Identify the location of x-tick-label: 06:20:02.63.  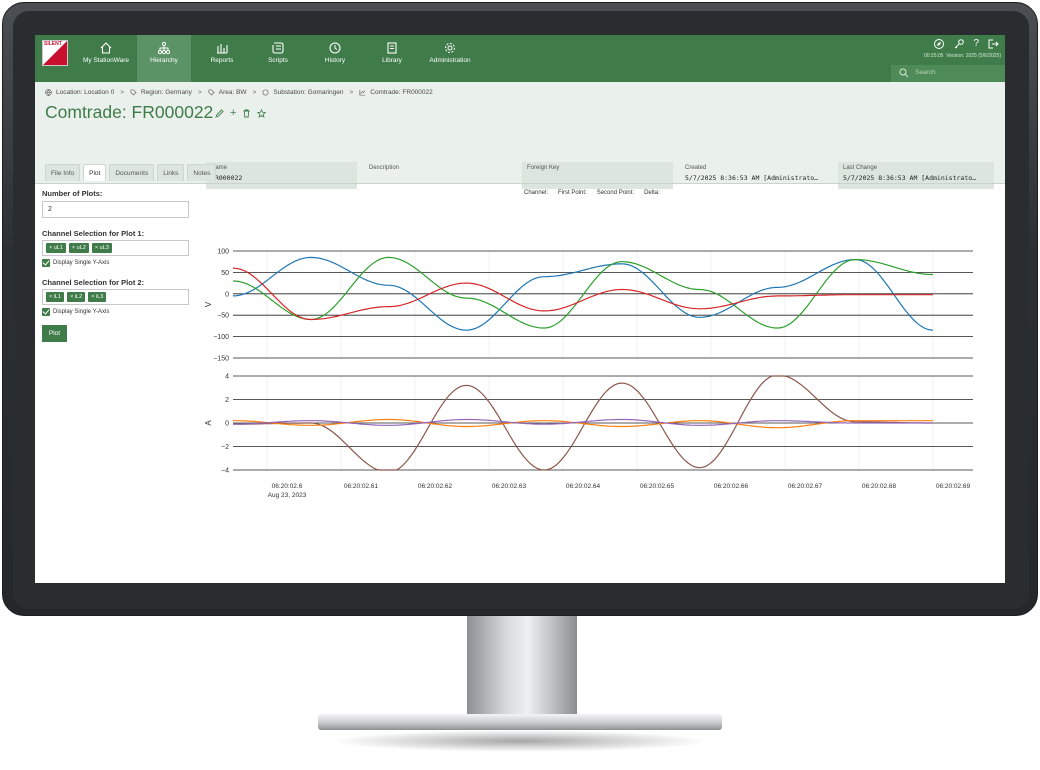
(509, 486).